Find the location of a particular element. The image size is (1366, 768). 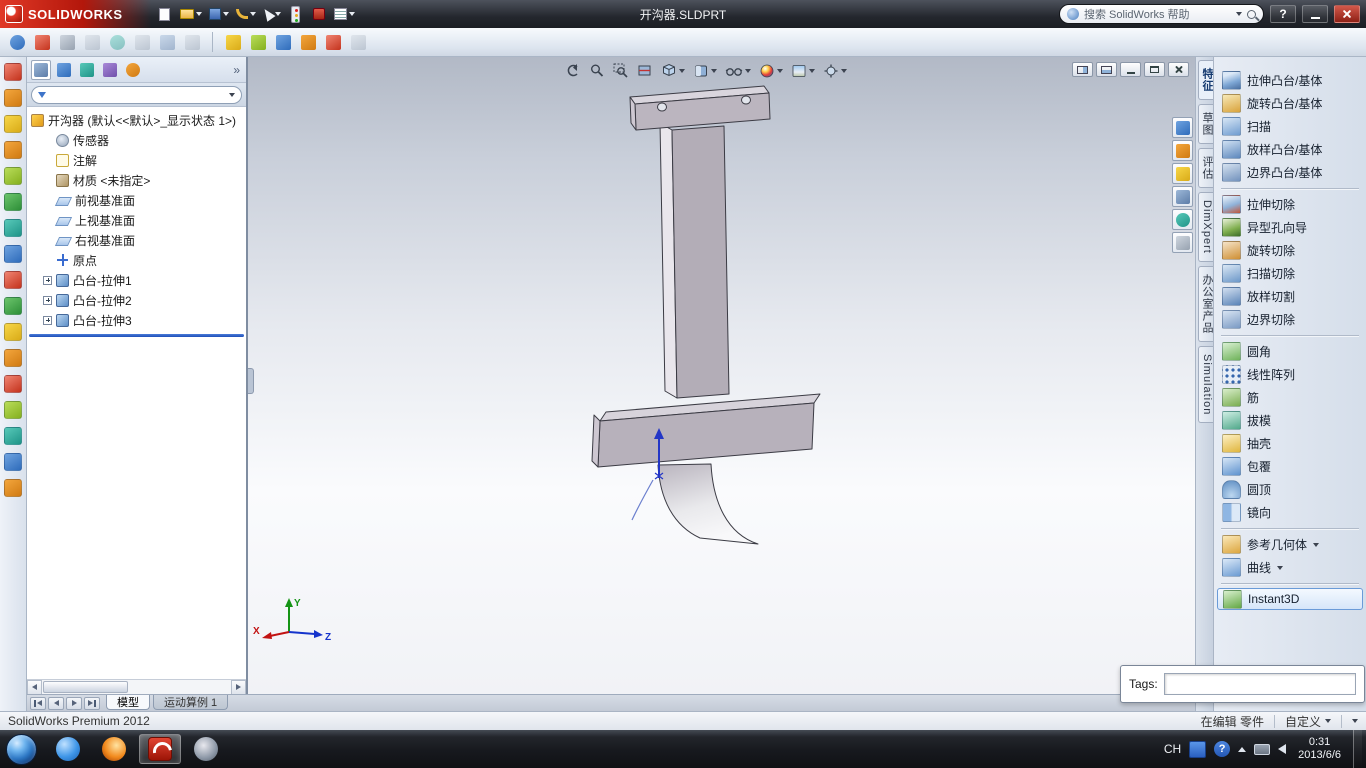

expand-plus-icon is located at coordinates (47, 320).